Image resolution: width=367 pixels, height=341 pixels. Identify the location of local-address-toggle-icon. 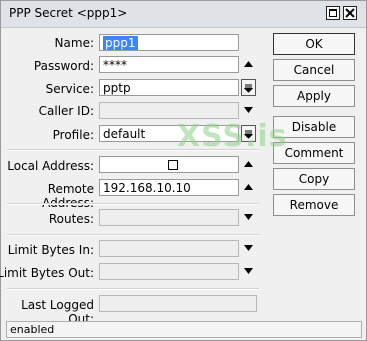
(248, 164).